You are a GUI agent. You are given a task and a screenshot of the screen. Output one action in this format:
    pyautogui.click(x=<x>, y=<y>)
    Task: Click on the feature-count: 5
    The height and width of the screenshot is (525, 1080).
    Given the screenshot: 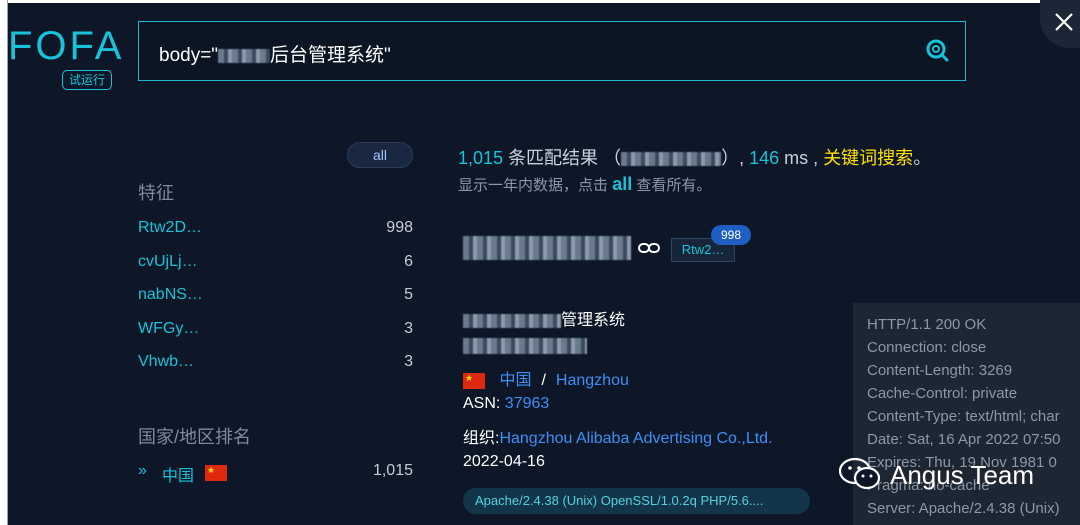 What is the action you would take?
    pyautogui.click(x=408, y=294)
    